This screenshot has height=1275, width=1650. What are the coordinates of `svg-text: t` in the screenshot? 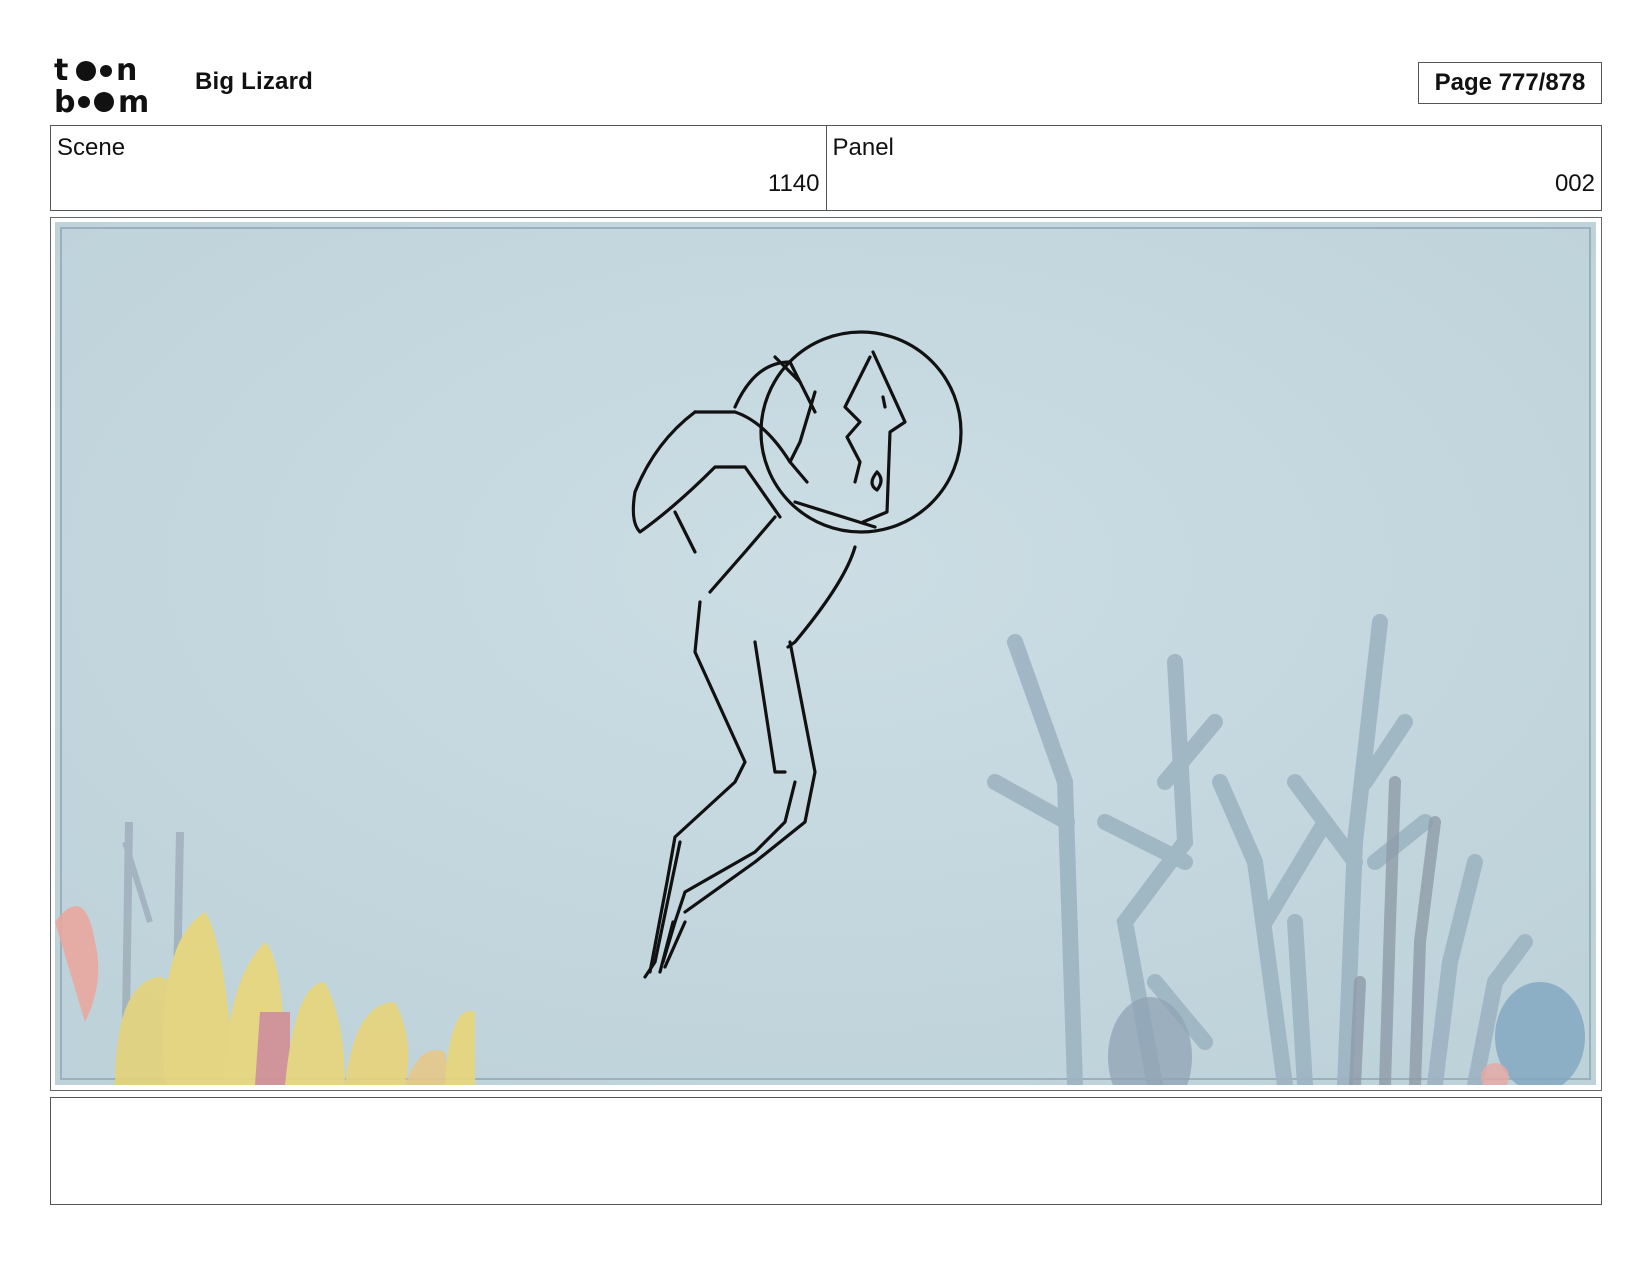 It's located at (61, 71).